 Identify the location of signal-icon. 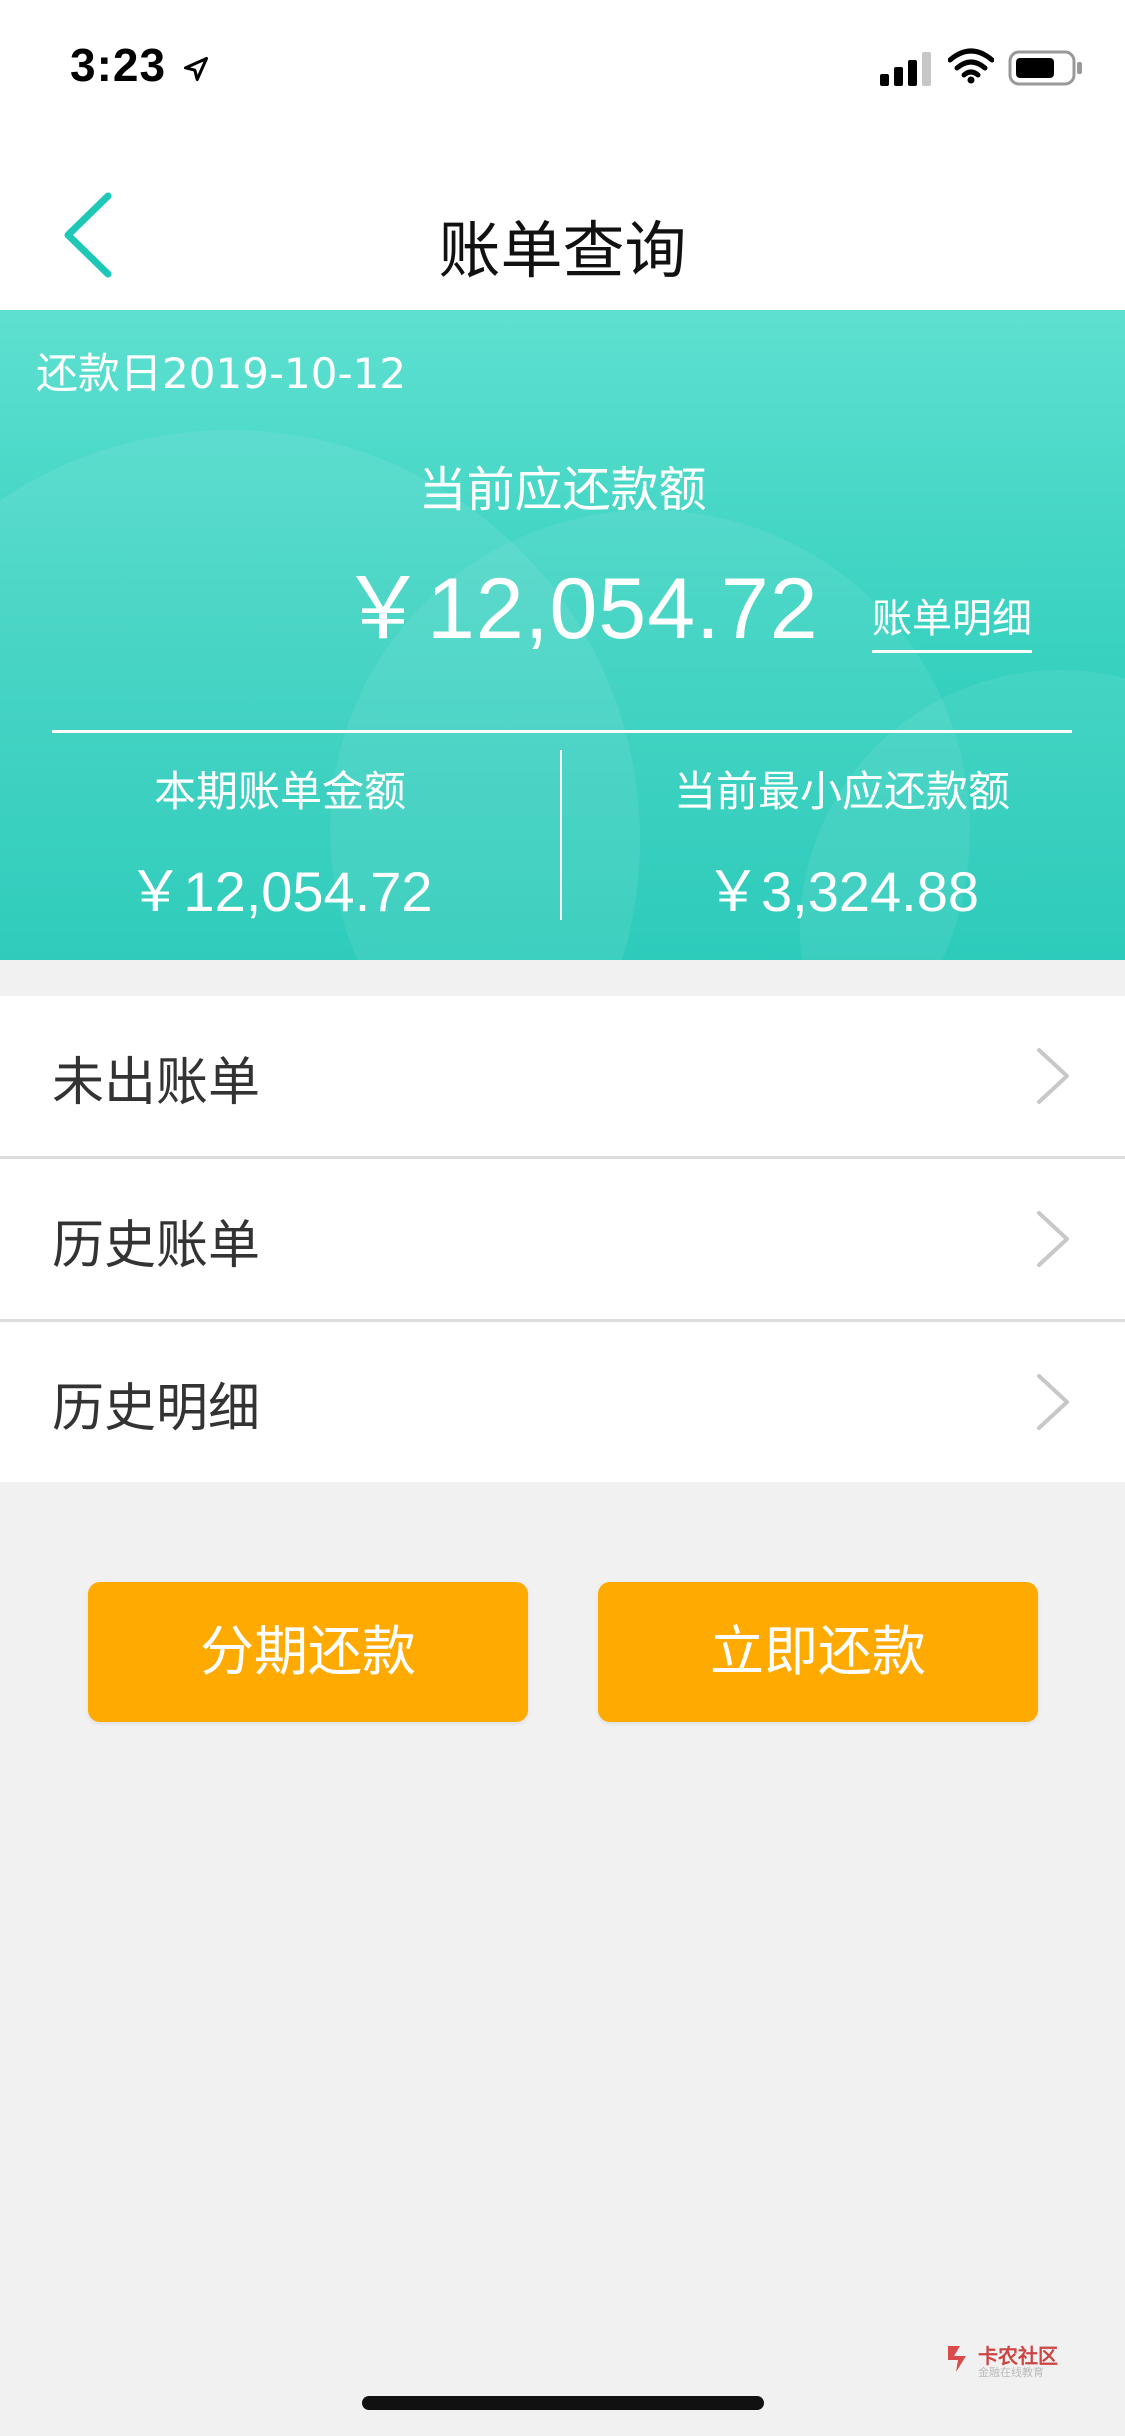
(905, 69).